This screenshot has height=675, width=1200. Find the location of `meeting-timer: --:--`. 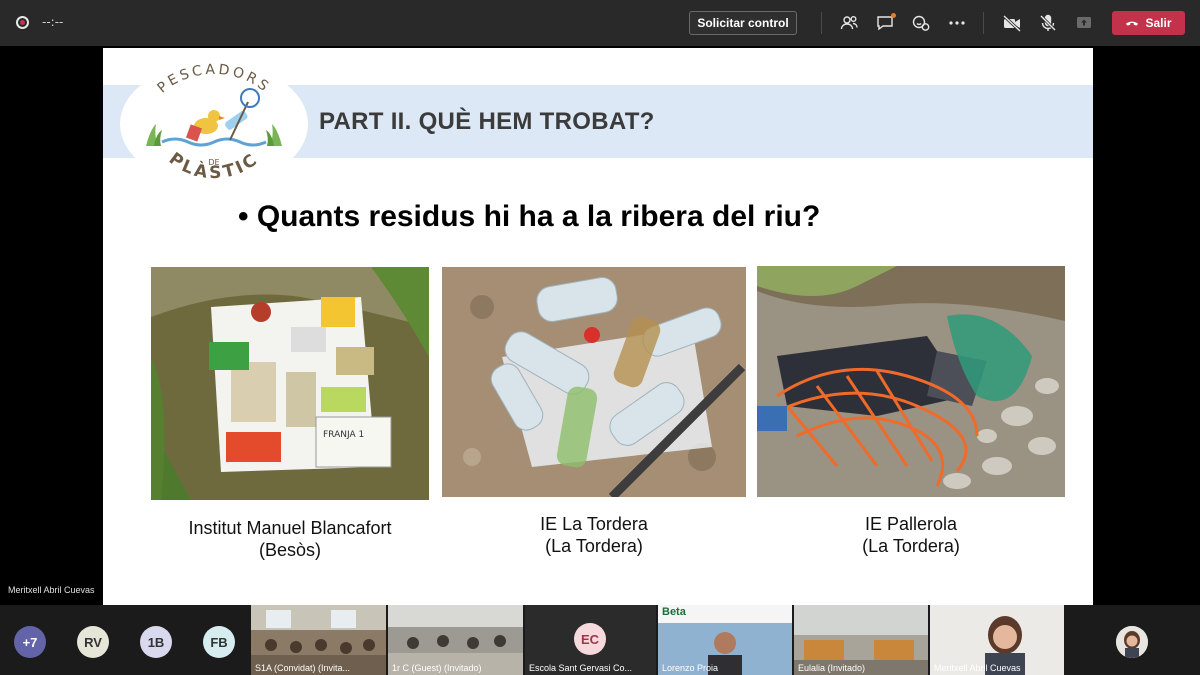

meeting-timer: --:-- is located at coordinates (53, 22).